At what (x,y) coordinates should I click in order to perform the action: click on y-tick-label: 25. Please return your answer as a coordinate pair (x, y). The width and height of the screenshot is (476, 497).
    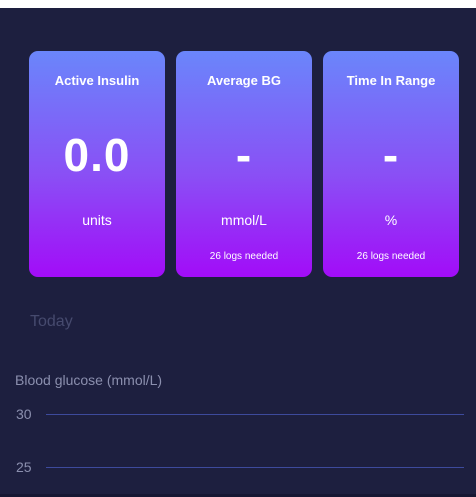
    Looking at the image, I should click on (24, 467).